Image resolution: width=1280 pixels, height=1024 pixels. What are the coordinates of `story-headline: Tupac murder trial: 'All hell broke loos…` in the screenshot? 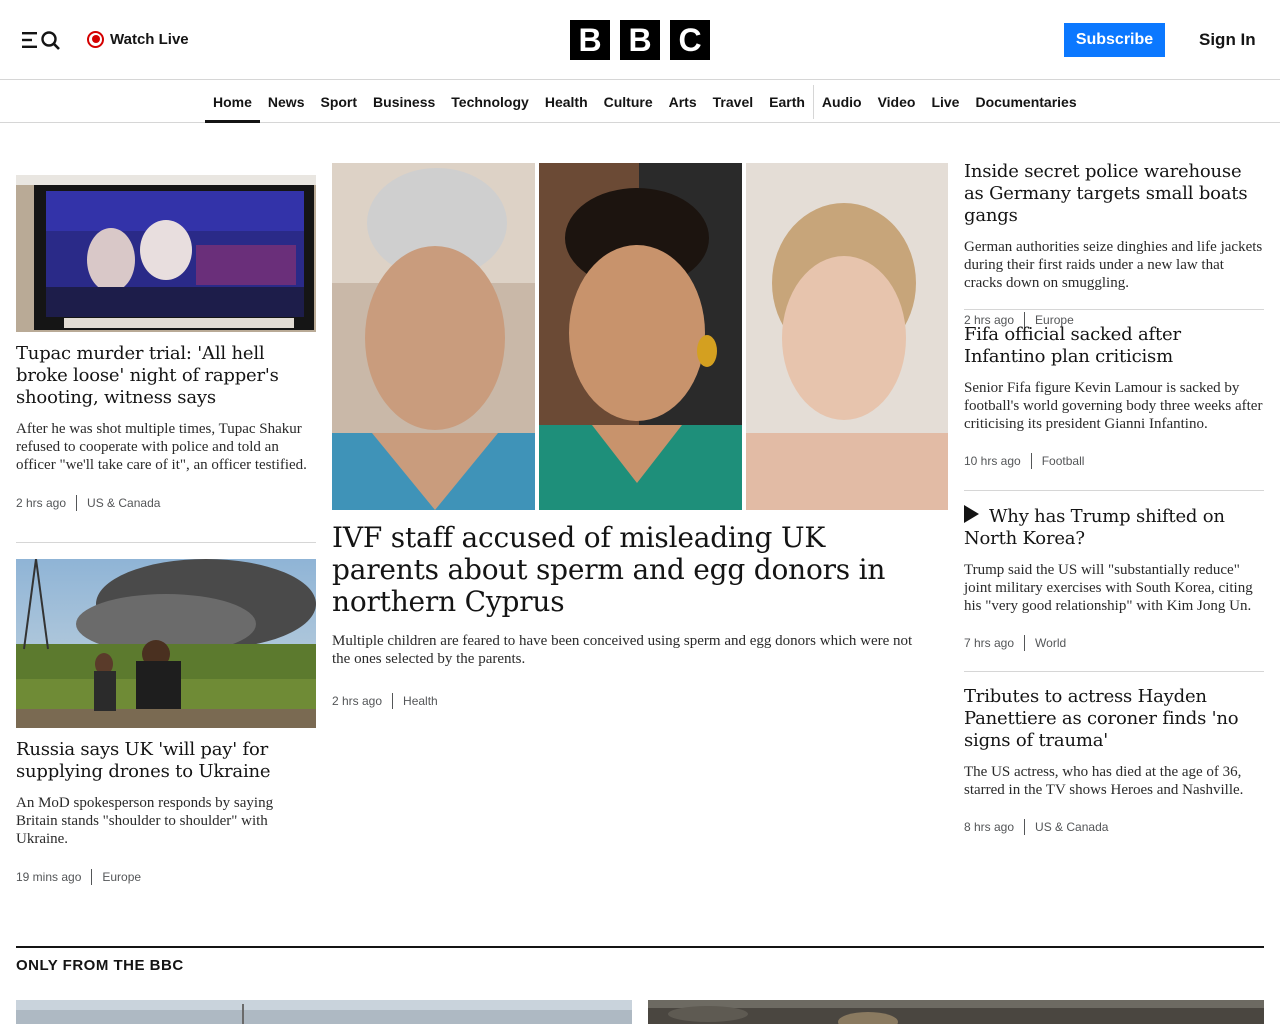 It's located at (166, 376).